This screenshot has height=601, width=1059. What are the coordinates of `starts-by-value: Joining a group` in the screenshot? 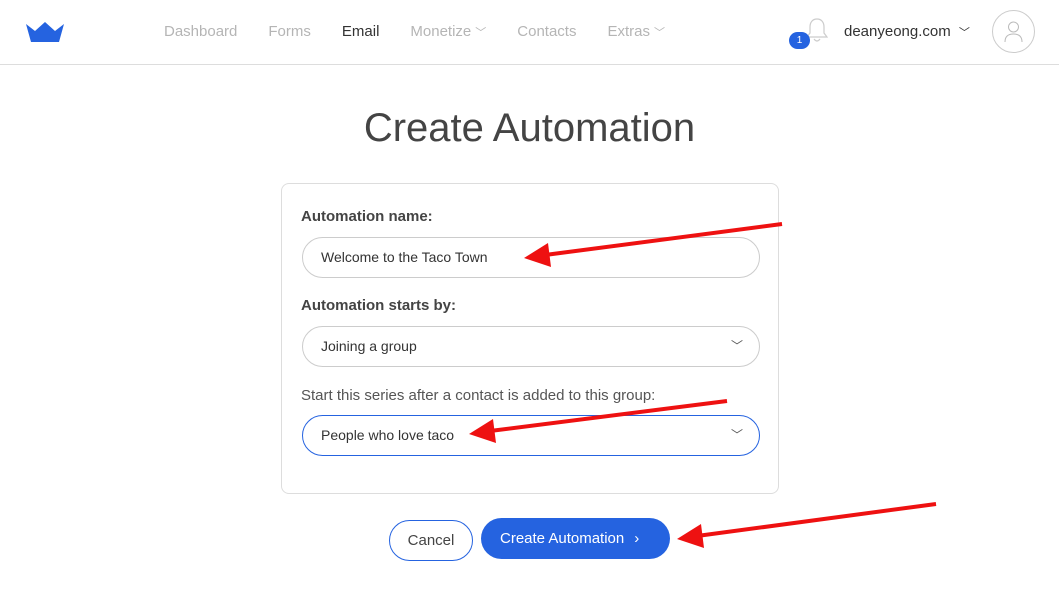 It's located at (369, 346).